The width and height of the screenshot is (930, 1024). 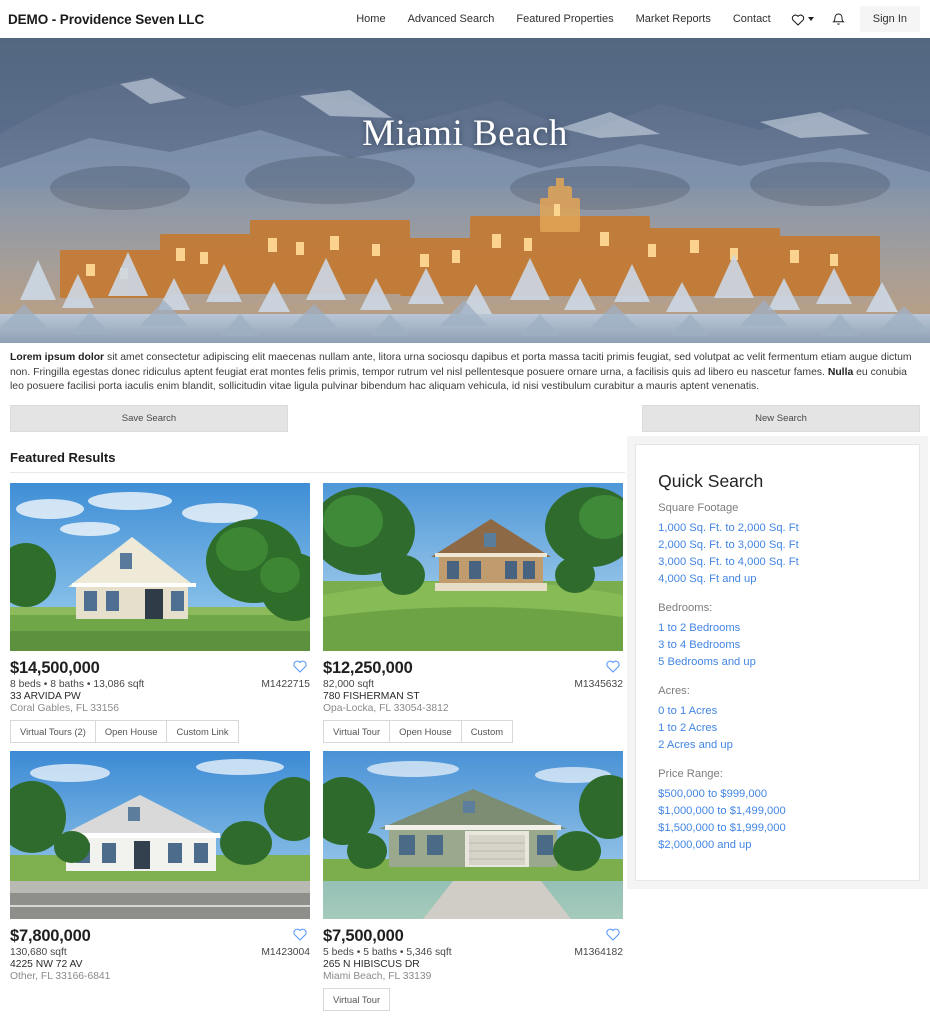 What do you see at coordinates (160, 952) in the screenshot?
I see `meta-row: 130,680 sqft M1423004` at bounding box center [160, 952].